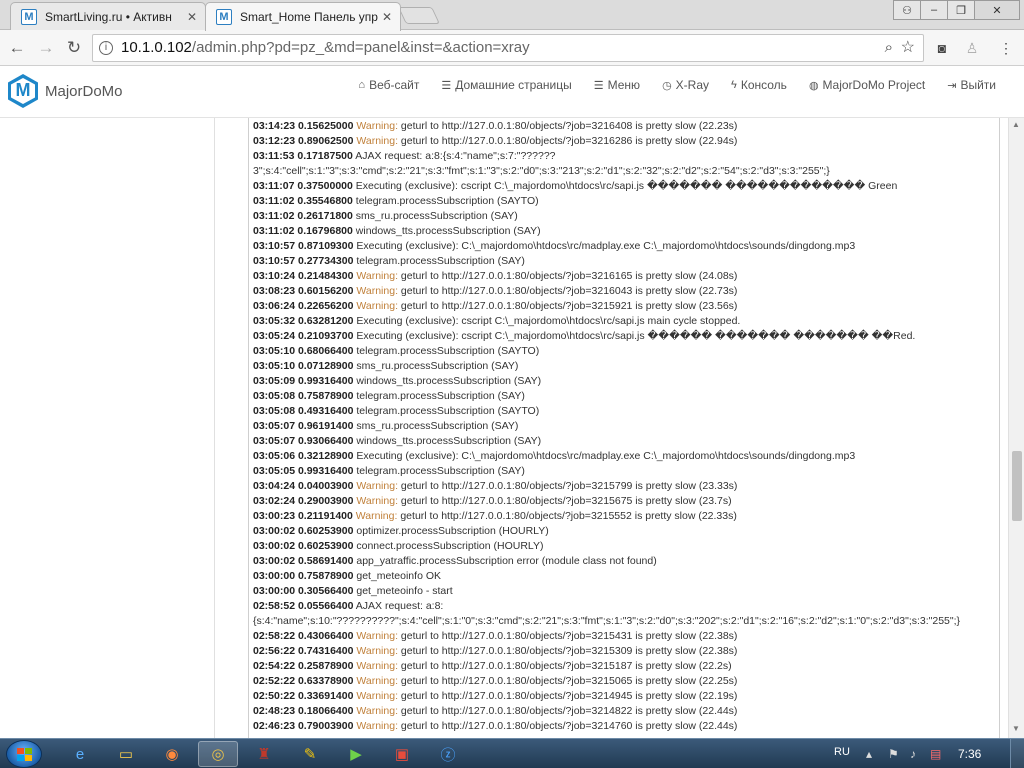  What do you see at coordinates (1017, 486) in the screenshot?
I see `scrollbar-thumb` at bounding box center [1017, 486].